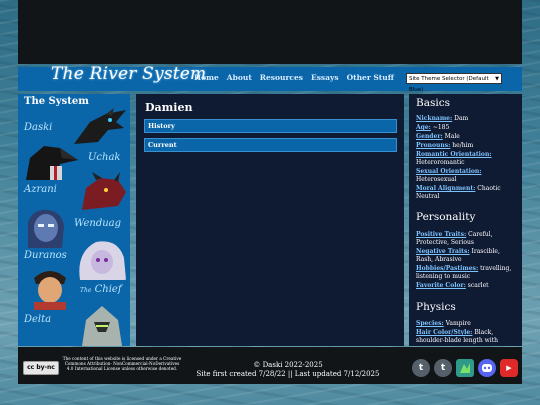 The height and width of the screenshot is (405, 540). Describe the element at coordinates (441, 127) in the screenshot. I see `field-value: ~185` at that location.